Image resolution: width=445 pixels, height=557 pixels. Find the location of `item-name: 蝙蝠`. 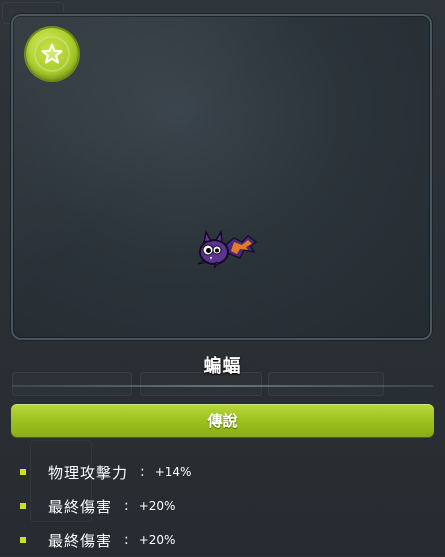

item-name: 蝙蝠 is located at coordinates (222, 366).